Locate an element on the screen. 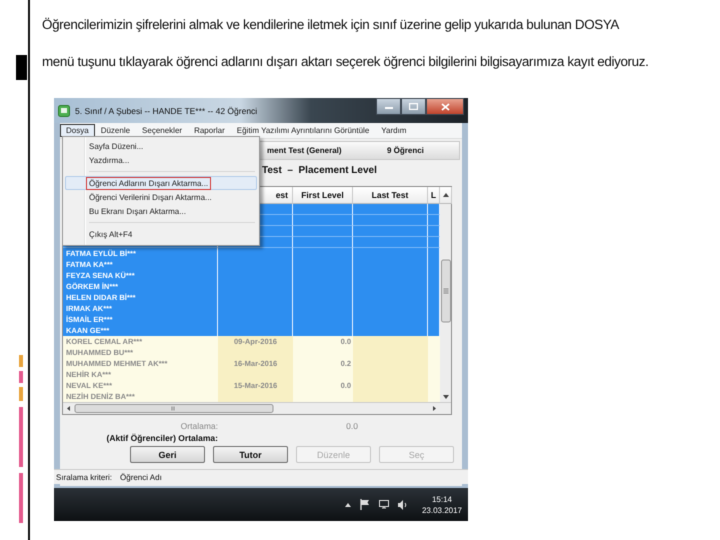  slide-text: menü tuşunu tıklayarak öğrenci adlarını dışarı aktarı seçerek öğrenci bilgilerini bilgisayarımıza kayıt ediyoruz. is located at coordinates (346, 62).